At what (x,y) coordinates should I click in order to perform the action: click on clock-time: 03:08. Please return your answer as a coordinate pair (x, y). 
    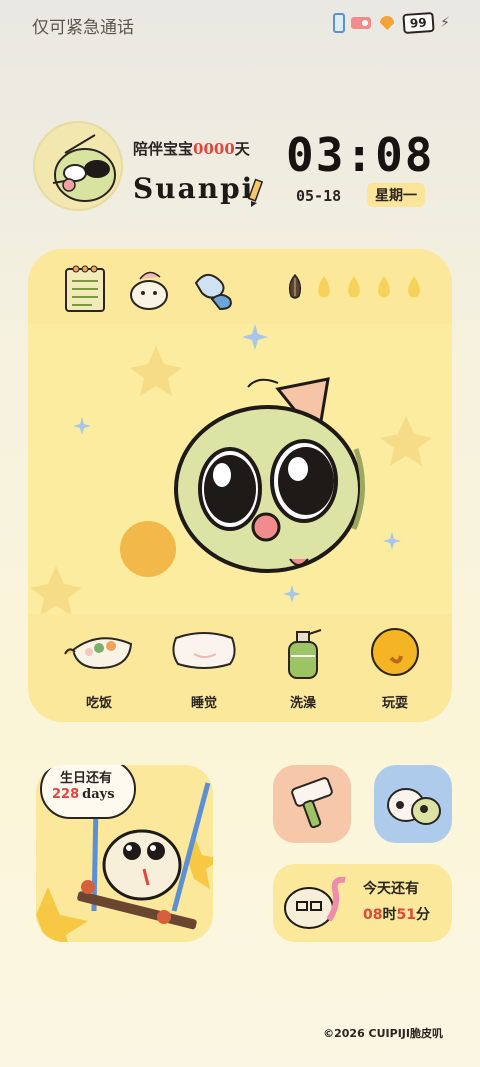
    Looking at the image, I should click on (360, 155).